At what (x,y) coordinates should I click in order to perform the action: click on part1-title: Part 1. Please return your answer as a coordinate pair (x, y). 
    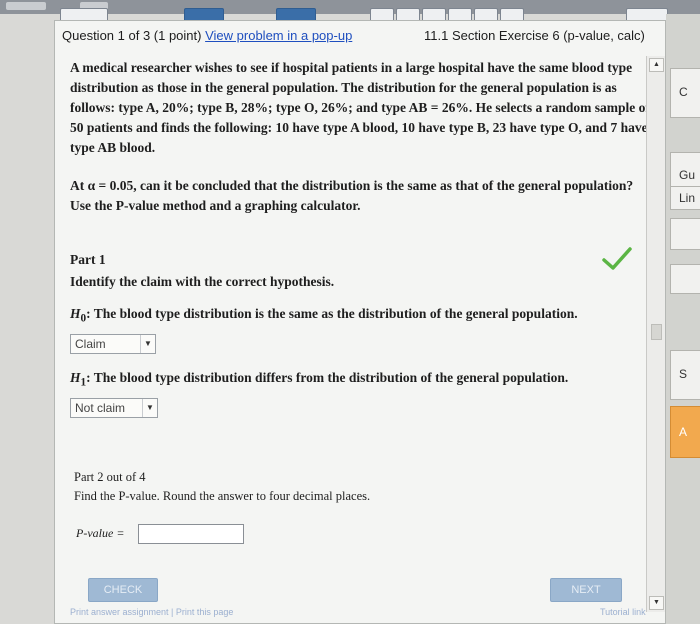
    Looking at the image, I should click on (88, 259).